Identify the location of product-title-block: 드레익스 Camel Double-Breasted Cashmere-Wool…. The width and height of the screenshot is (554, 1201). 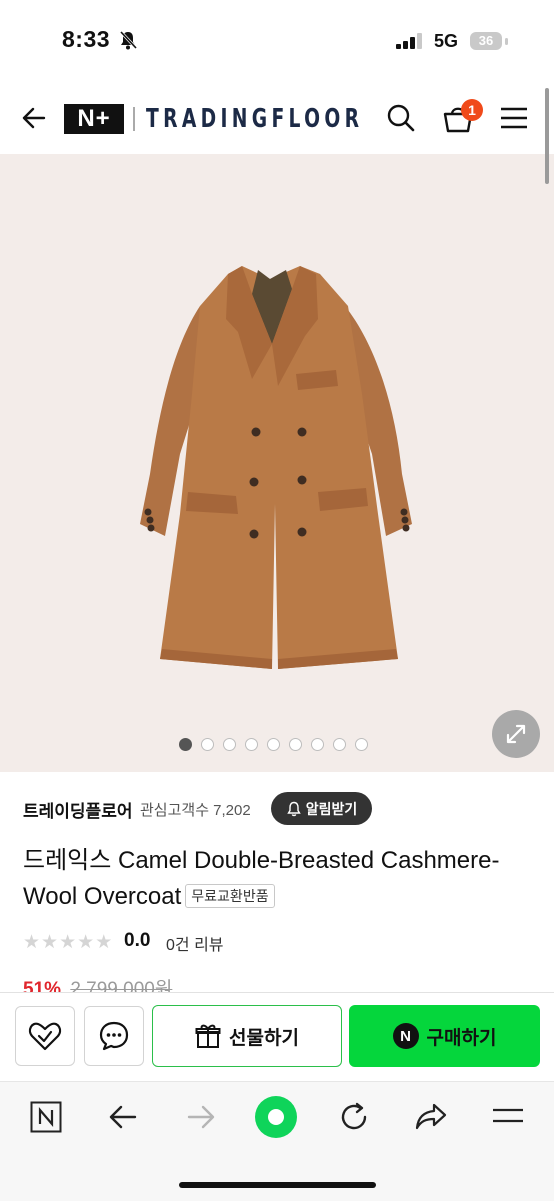
(283, 879).